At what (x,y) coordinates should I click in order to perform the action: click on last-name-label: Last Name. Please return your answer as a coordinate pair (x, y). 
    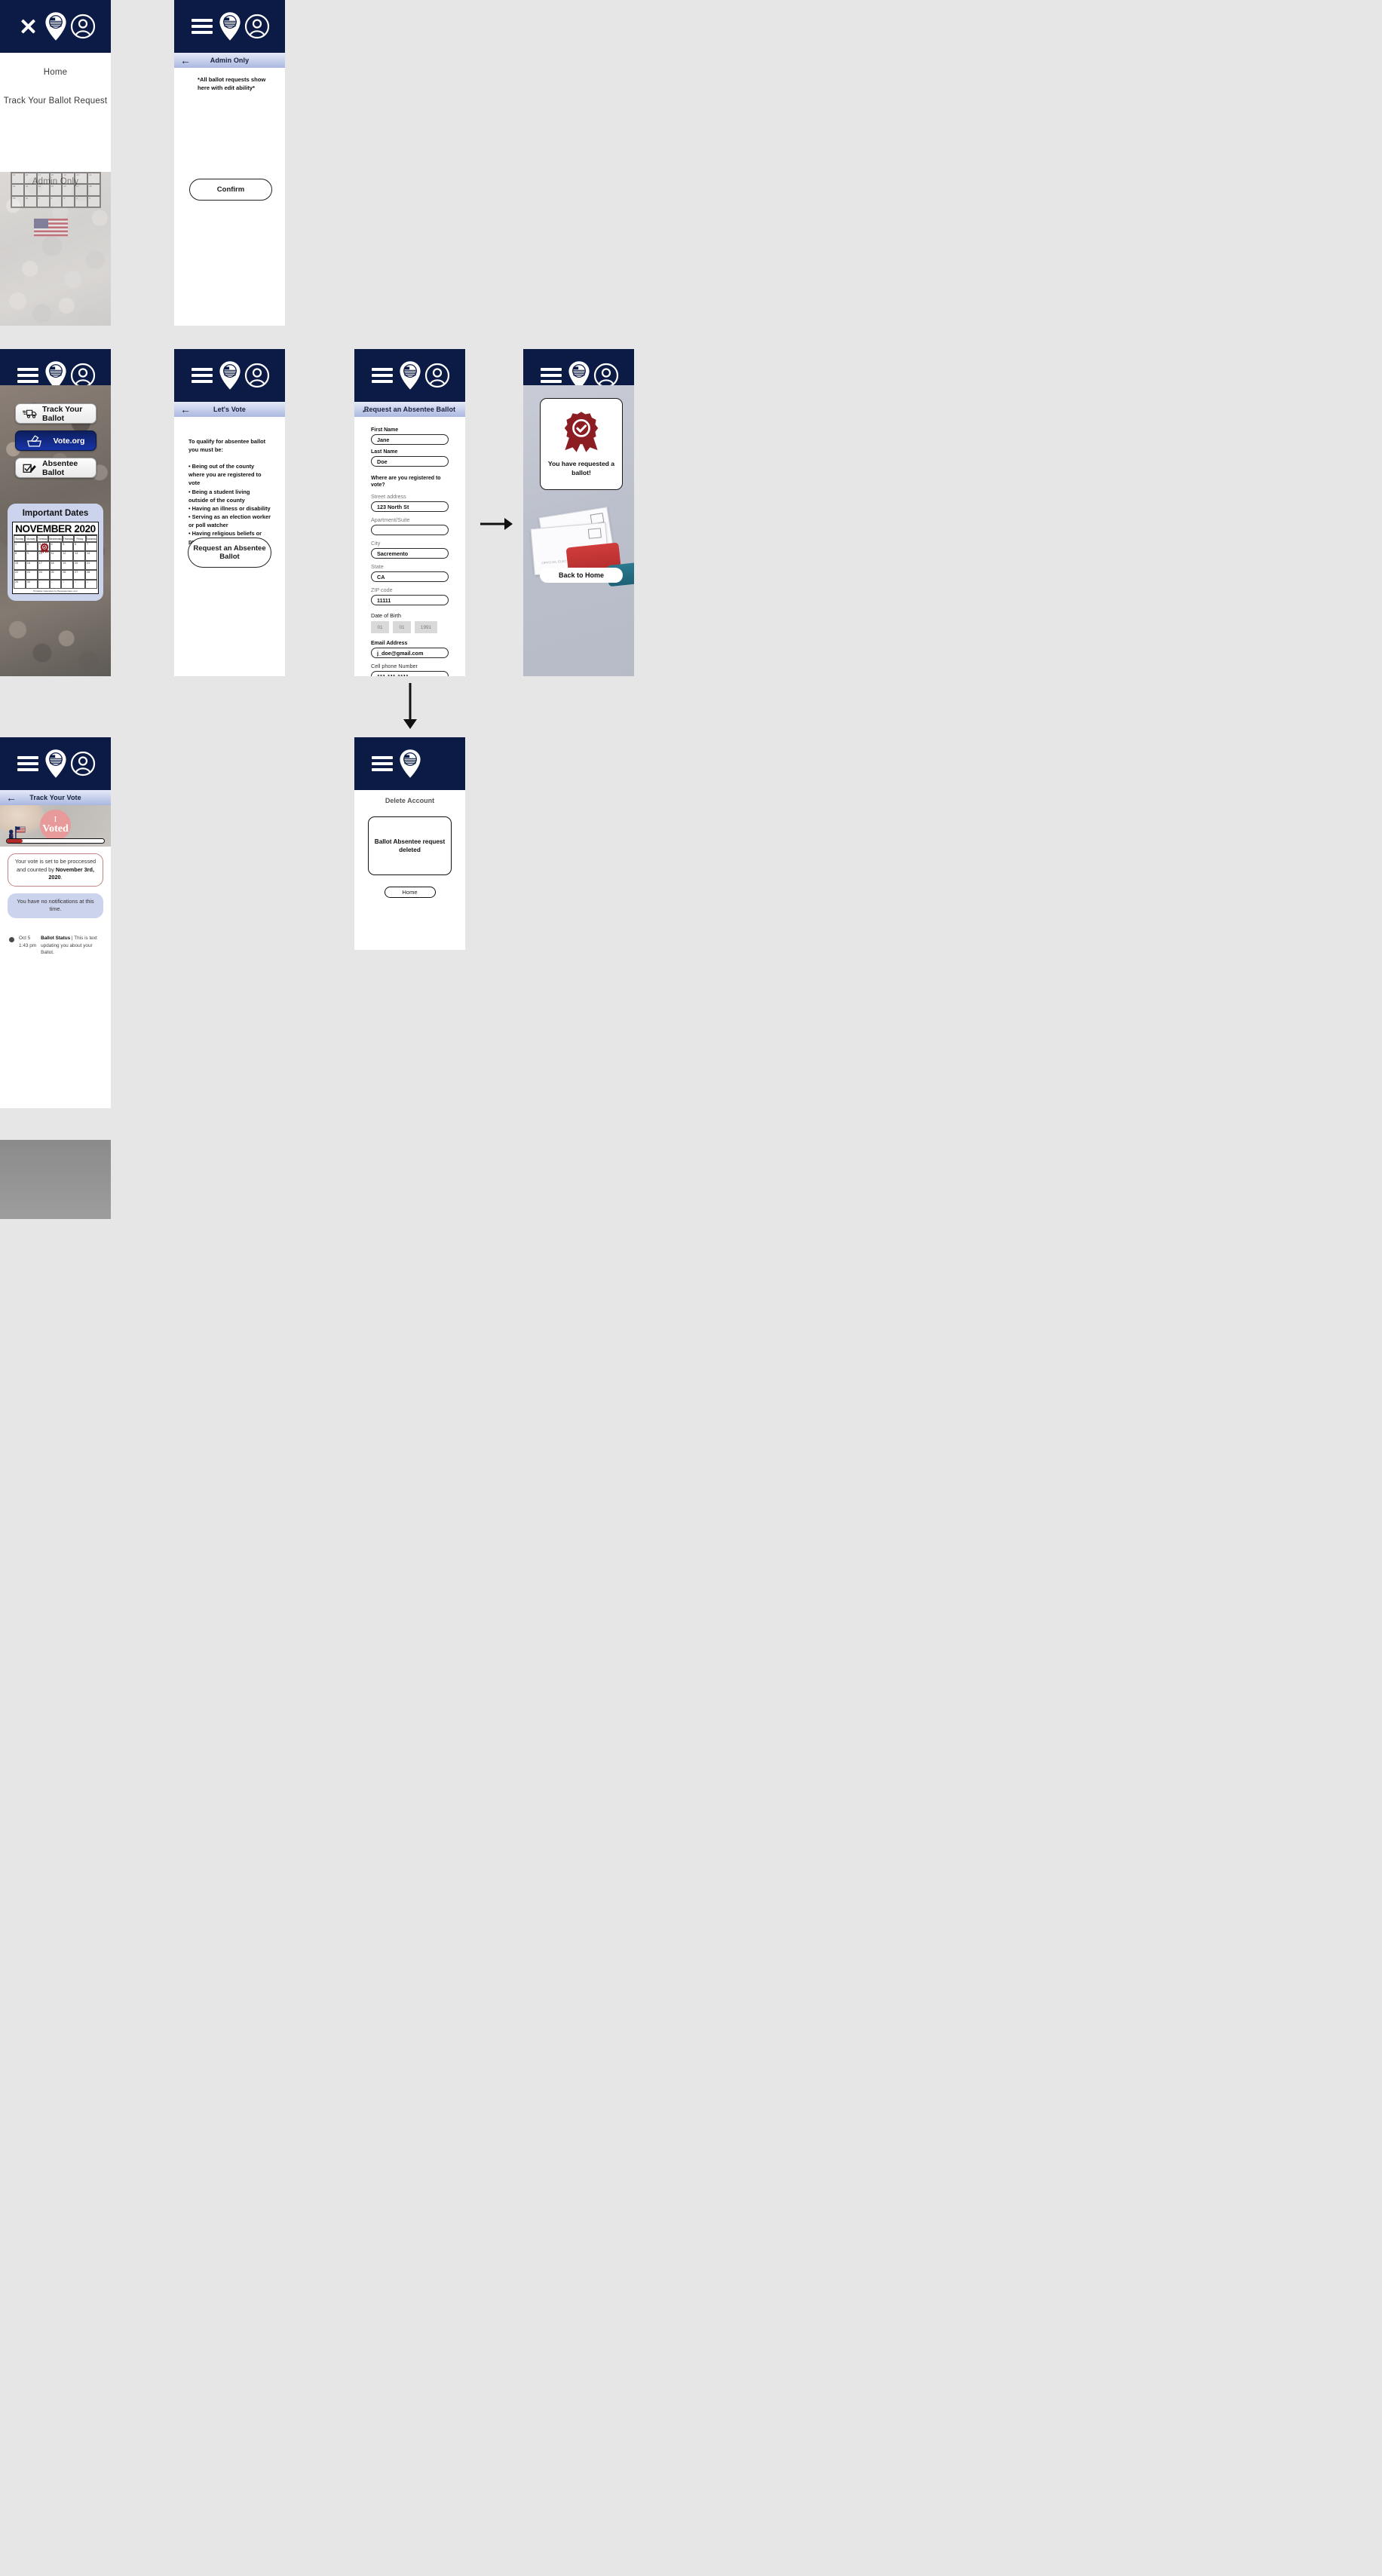
    Looking at the image, I should click on (384, 452).